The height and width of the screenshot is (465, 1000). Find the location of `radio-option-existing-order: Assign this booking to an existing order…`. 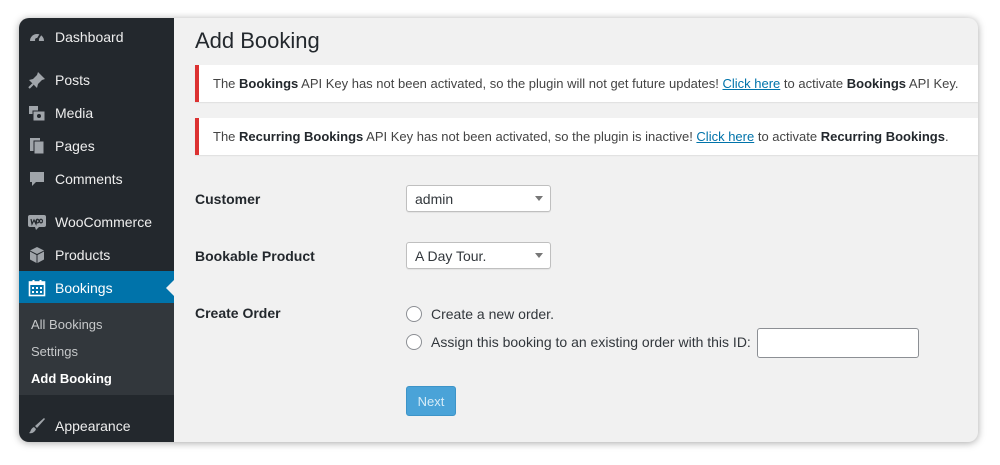

radio-option-existing-order: Assign this booking to an existing order… is located at coordinates (578, 342).